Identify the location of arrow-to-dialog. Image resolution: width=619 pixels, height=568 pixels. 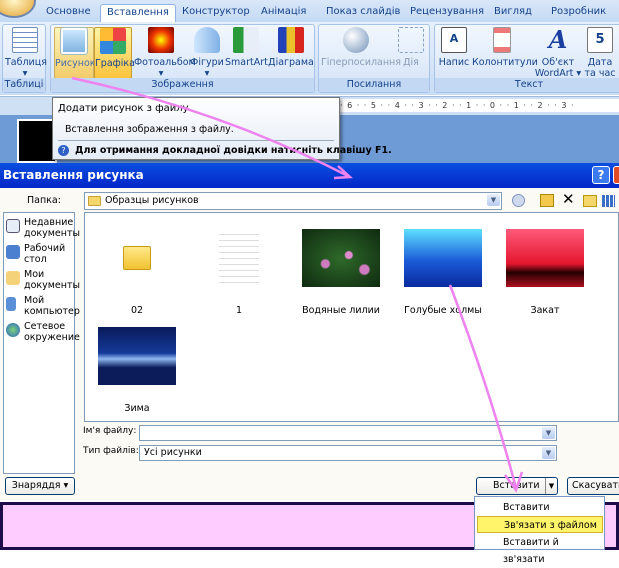
(210, 127).